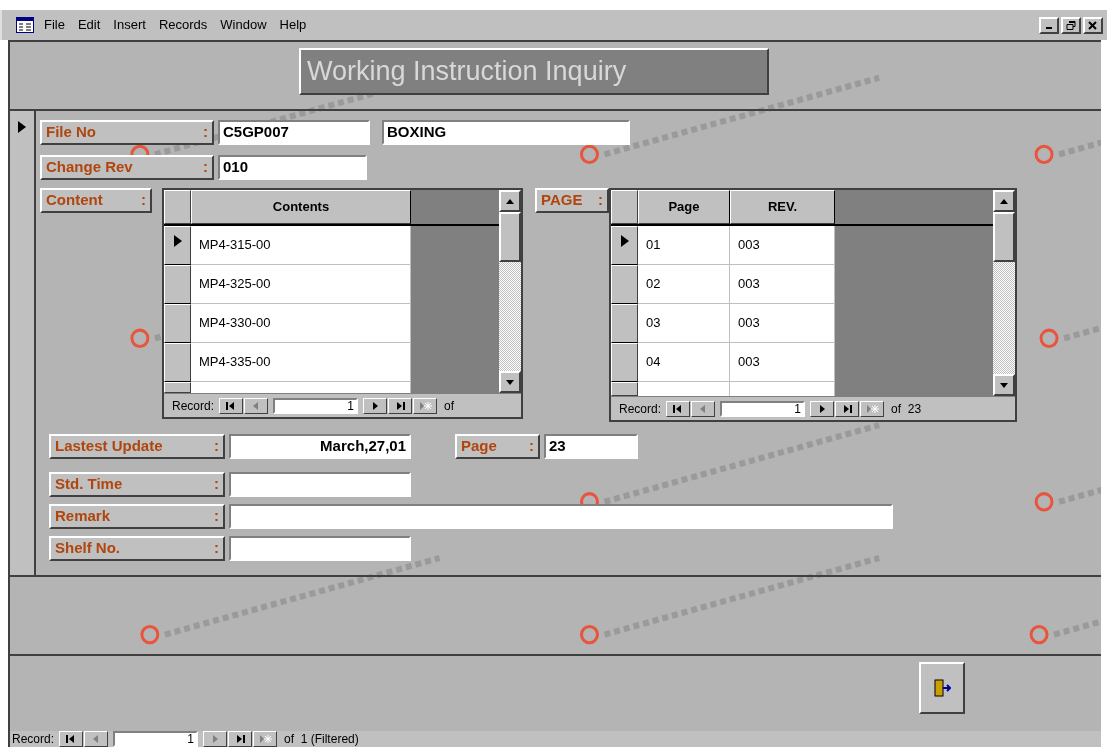 This screenshot has width=1107, height=747. What do you see at coordinates (25, 25) in the screenshot?
I see `form-icon` at bounding box center [25, 25].